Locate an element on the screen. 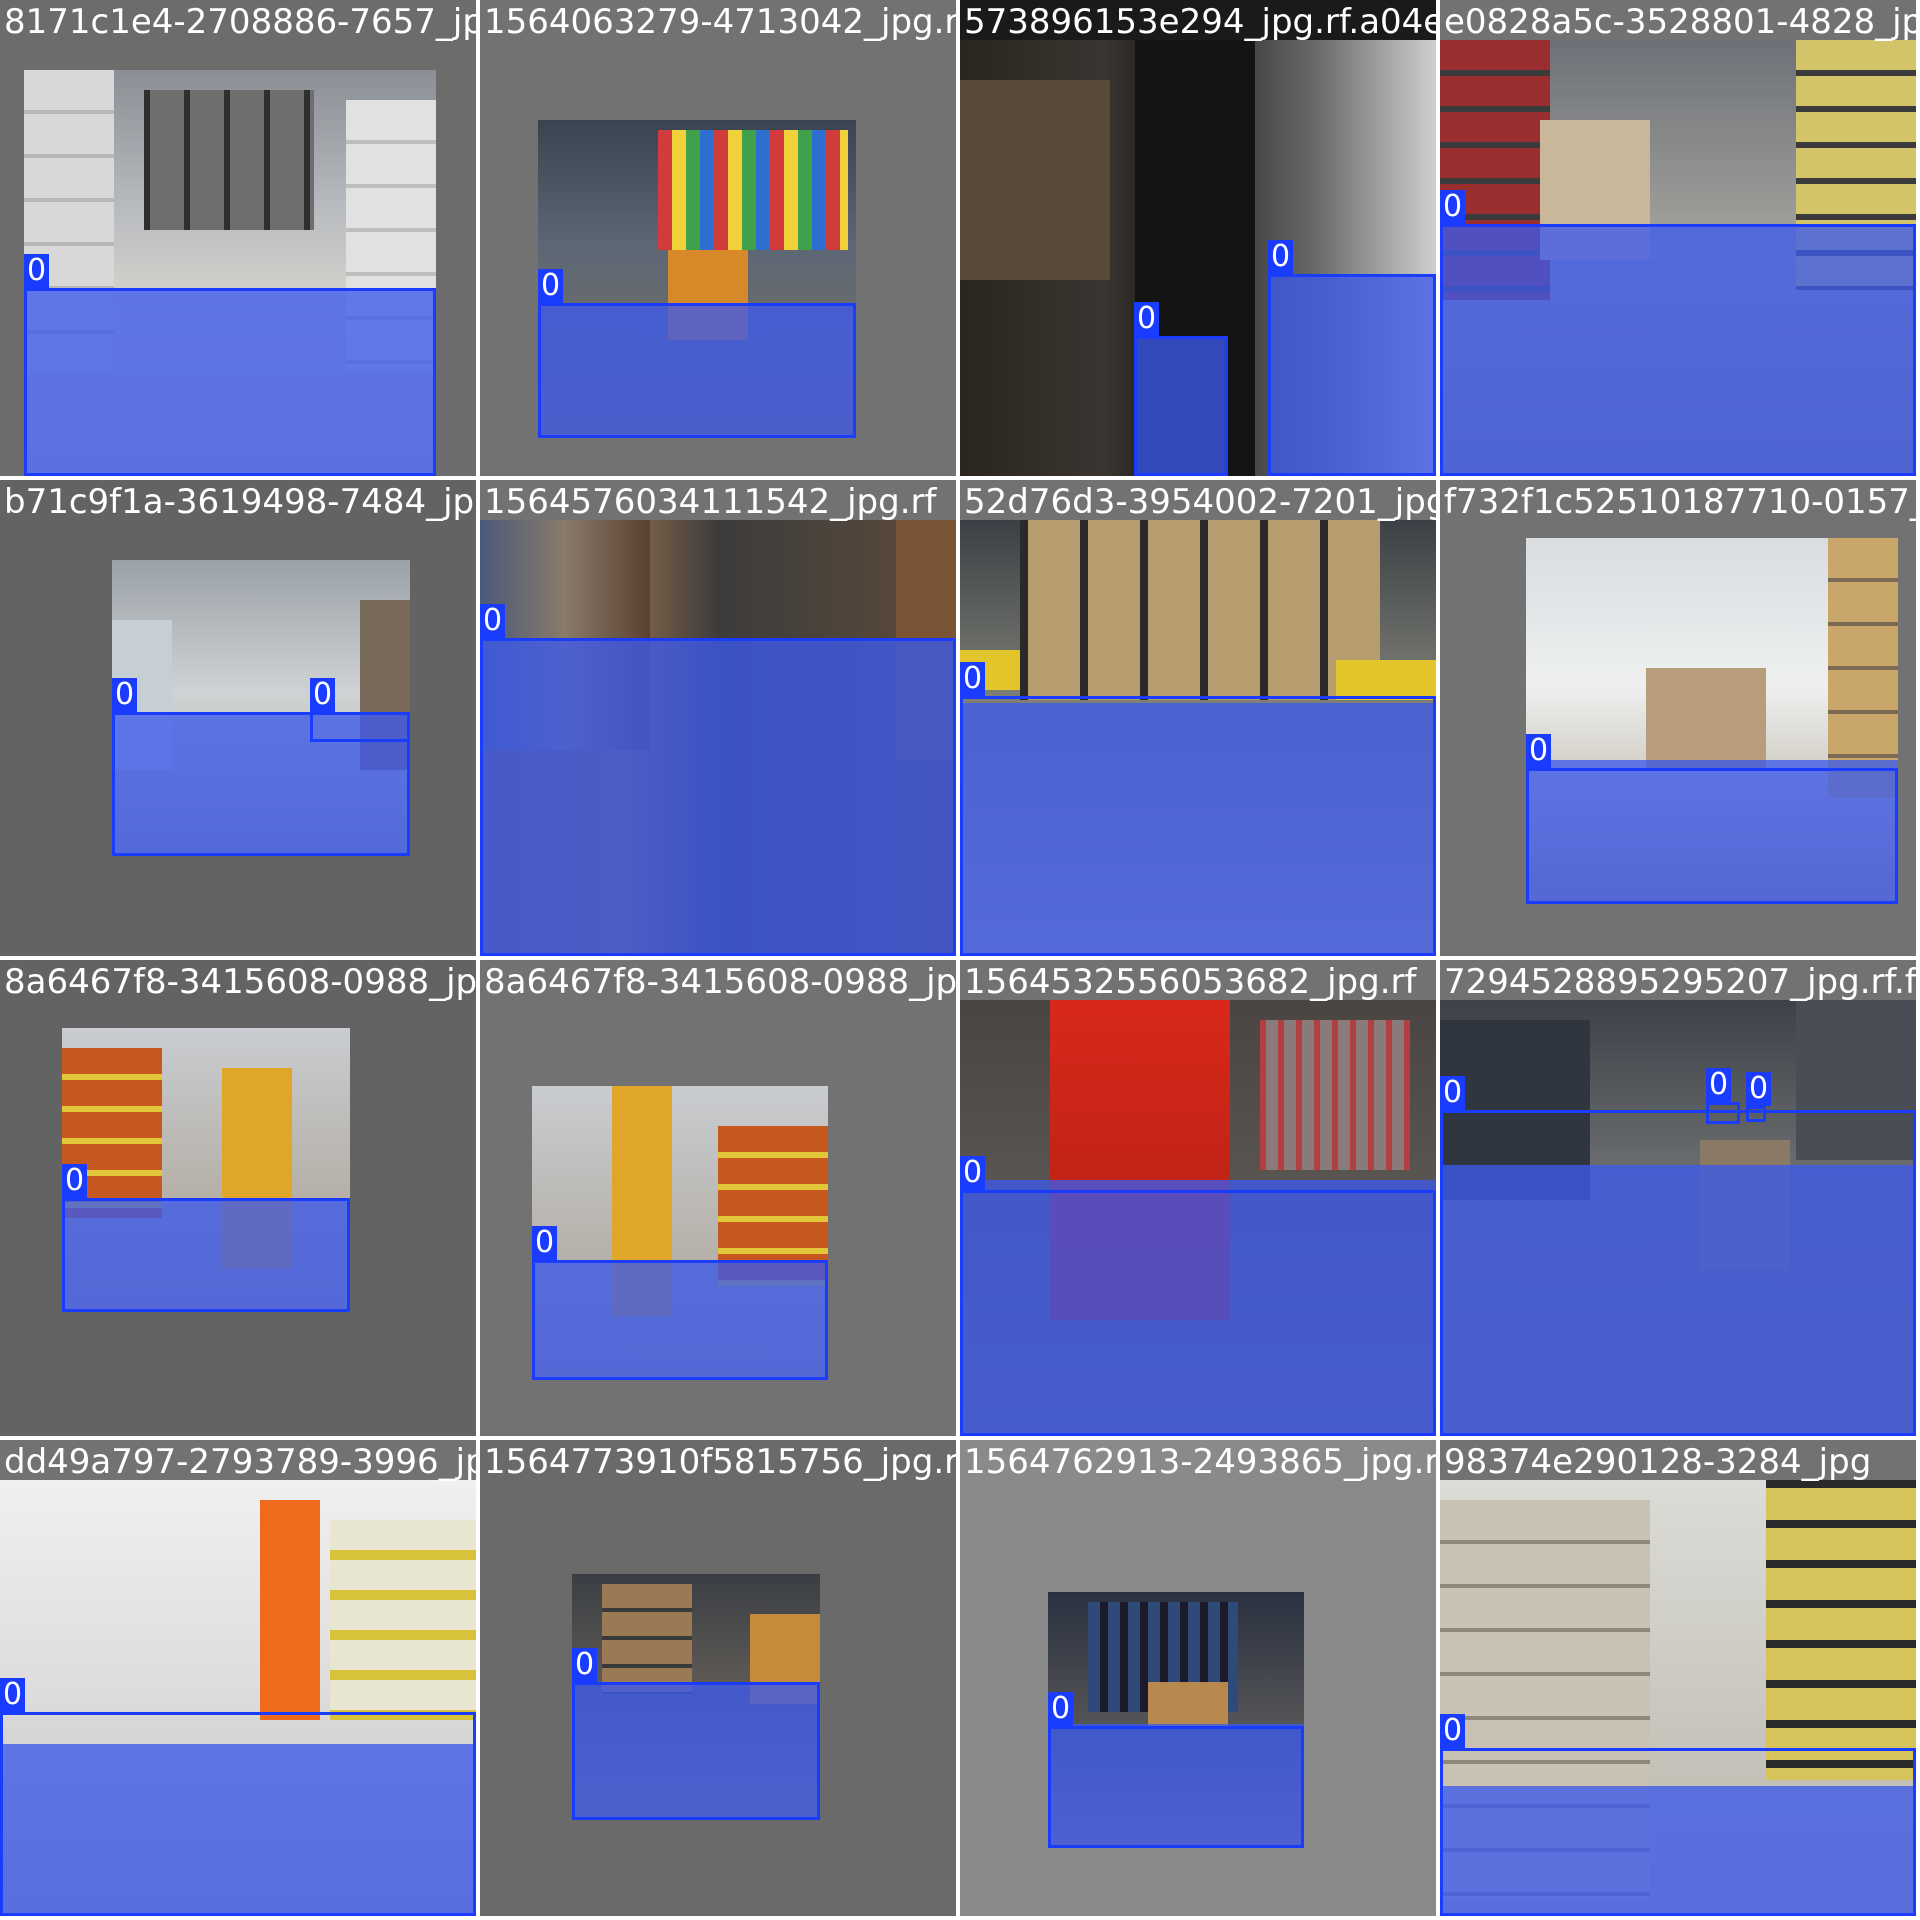  image-filename: 52d76d3-3954002-7201_jpg.rf is located at coordinates (1200, 502).